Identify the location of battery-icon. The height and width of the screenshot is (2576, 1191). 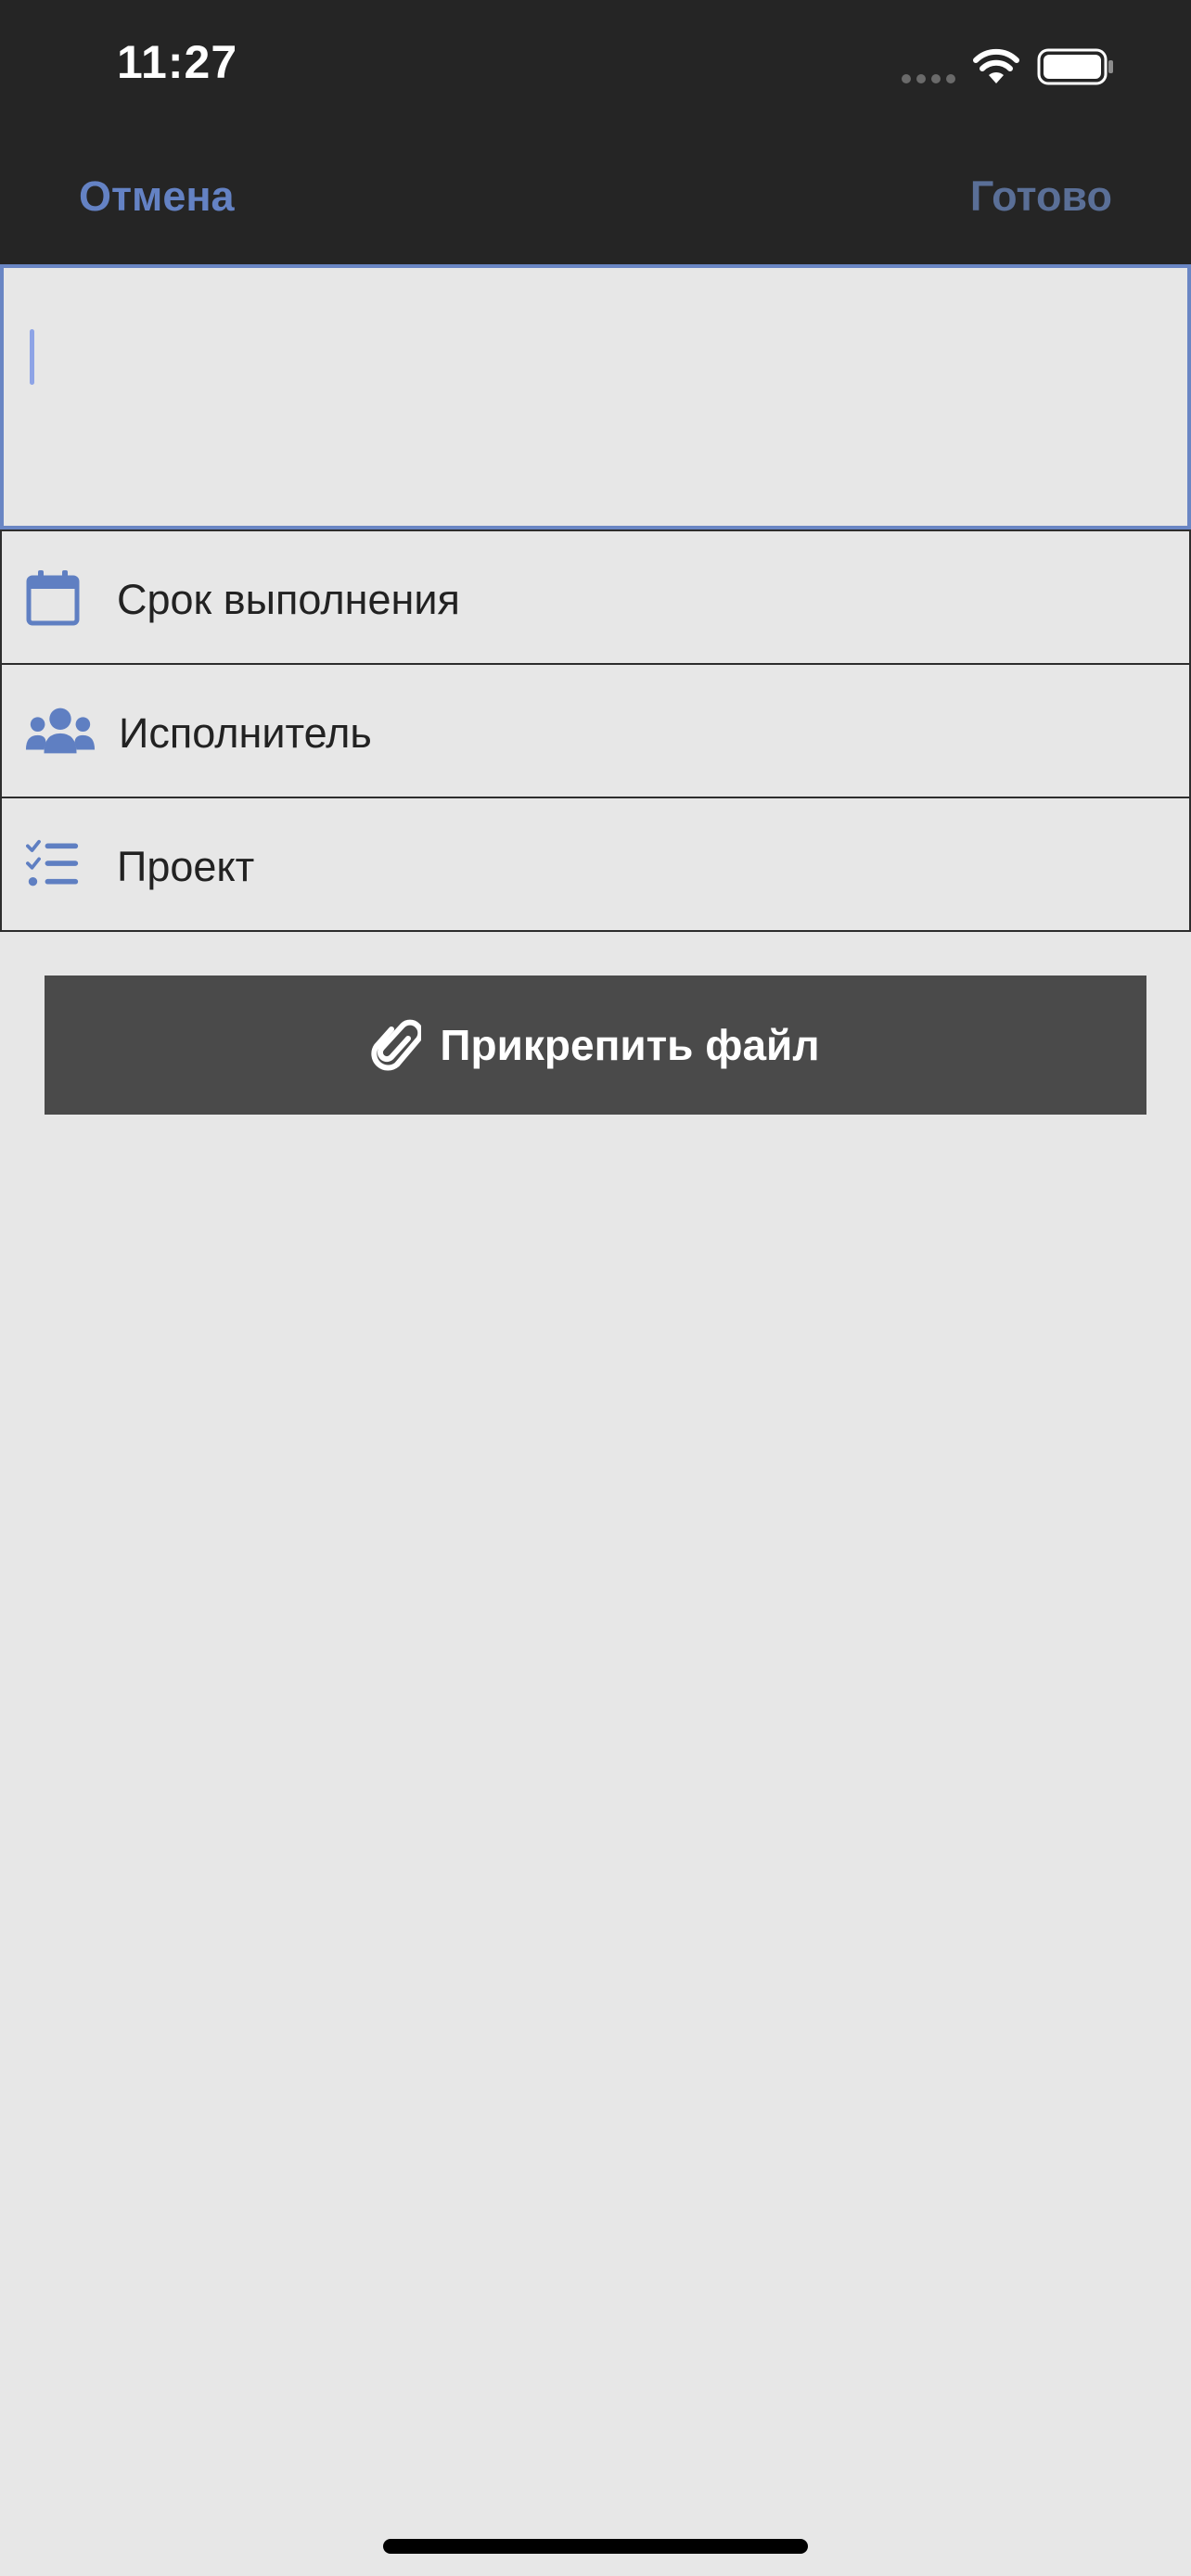
(1075, 66).